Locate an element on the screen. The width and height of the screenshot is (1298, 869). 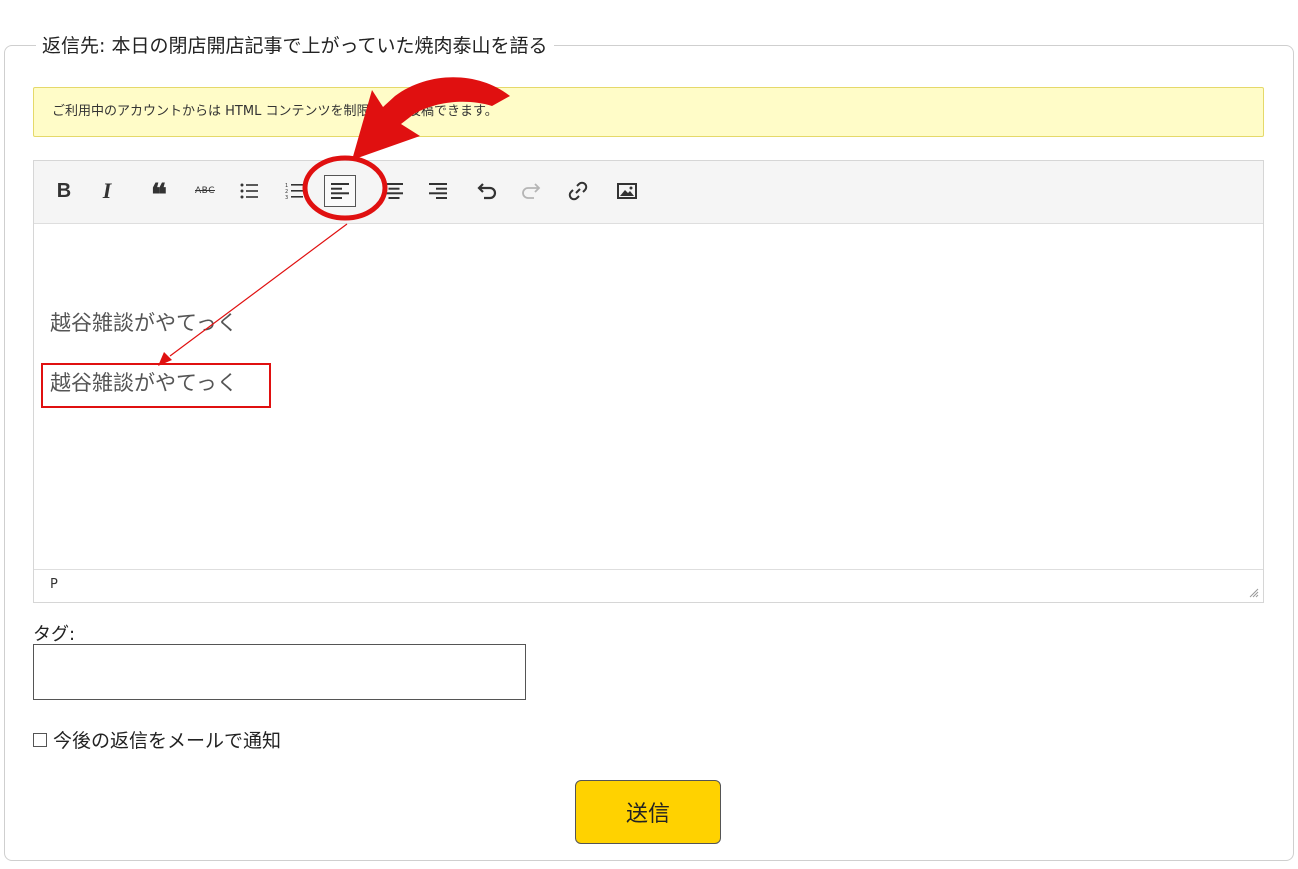
resize-handle-icon is located at coordinates (1254, 593).